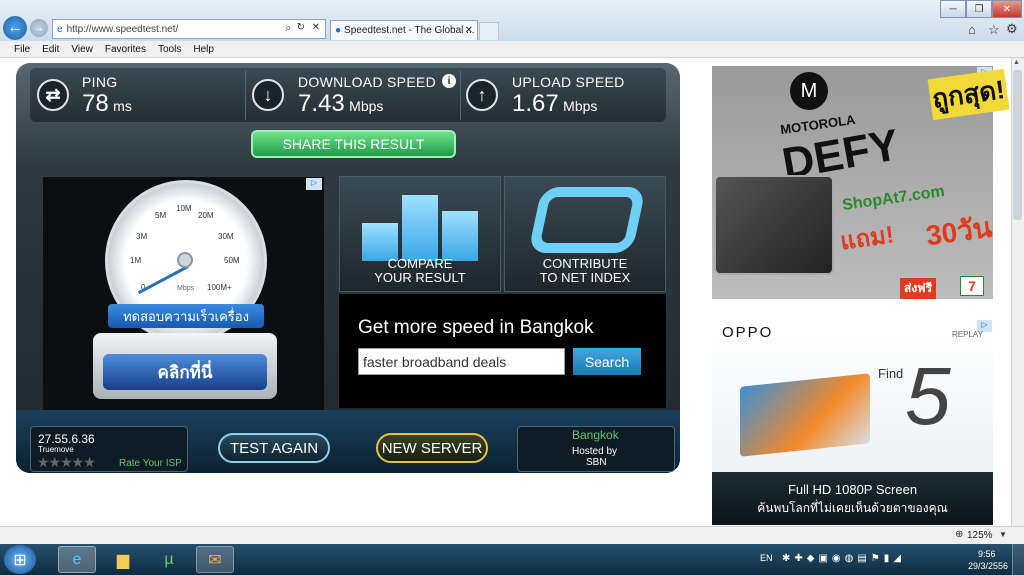 This screenshot has height=575, width=1024. I want to click on share-result-button: SHARE THIS RESULT, so click(353, 144).